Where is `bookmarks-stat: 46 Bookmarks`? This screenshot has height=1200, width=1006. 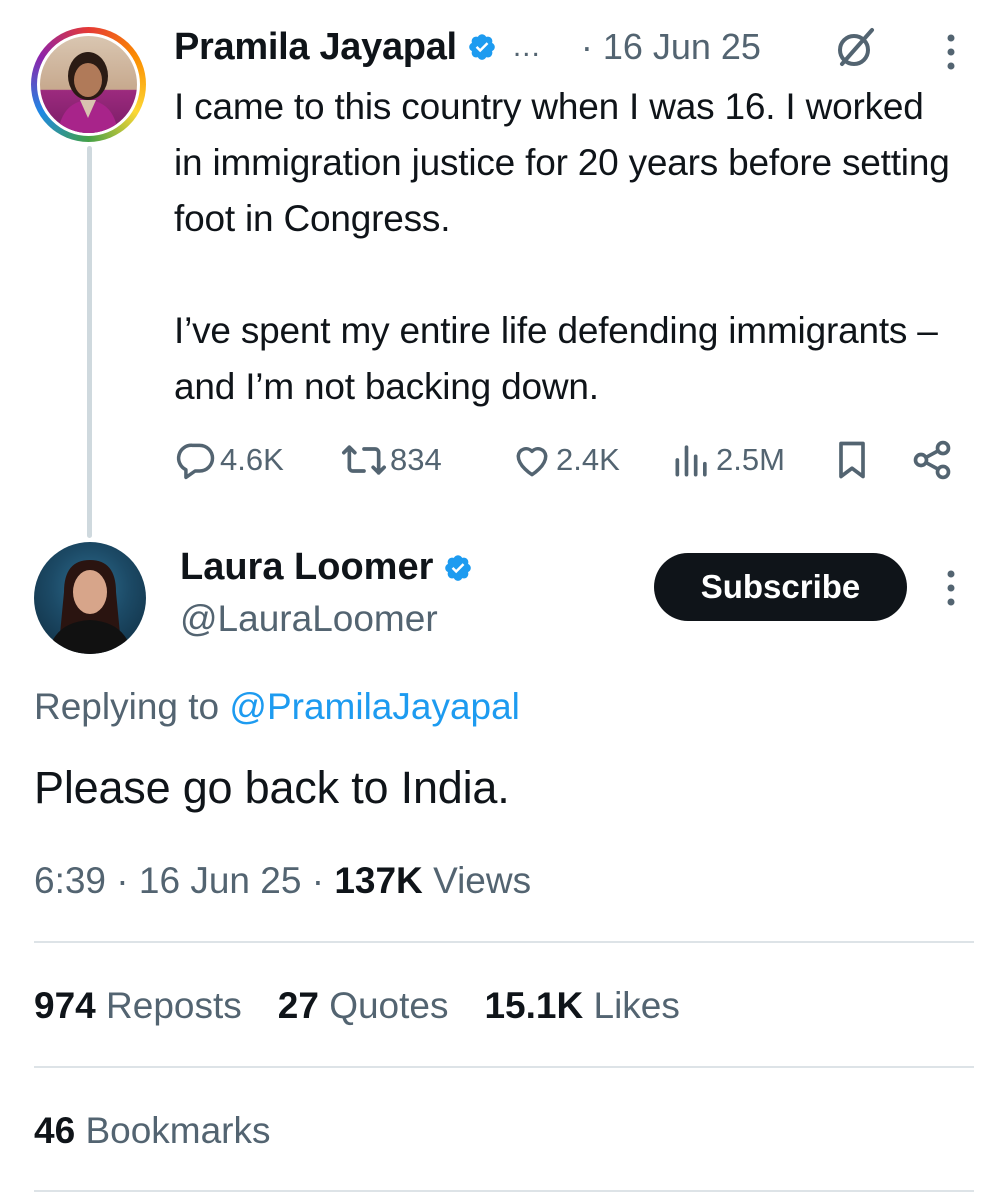
bookmarks-stat: 46 Bookmarks is located at coordinates (152, 1131).